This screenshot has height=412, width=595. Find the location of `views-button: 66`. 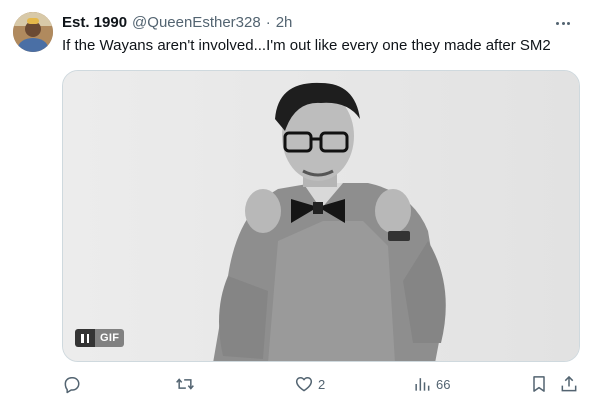

views-button: 66 is located at coordinates (431, 384).